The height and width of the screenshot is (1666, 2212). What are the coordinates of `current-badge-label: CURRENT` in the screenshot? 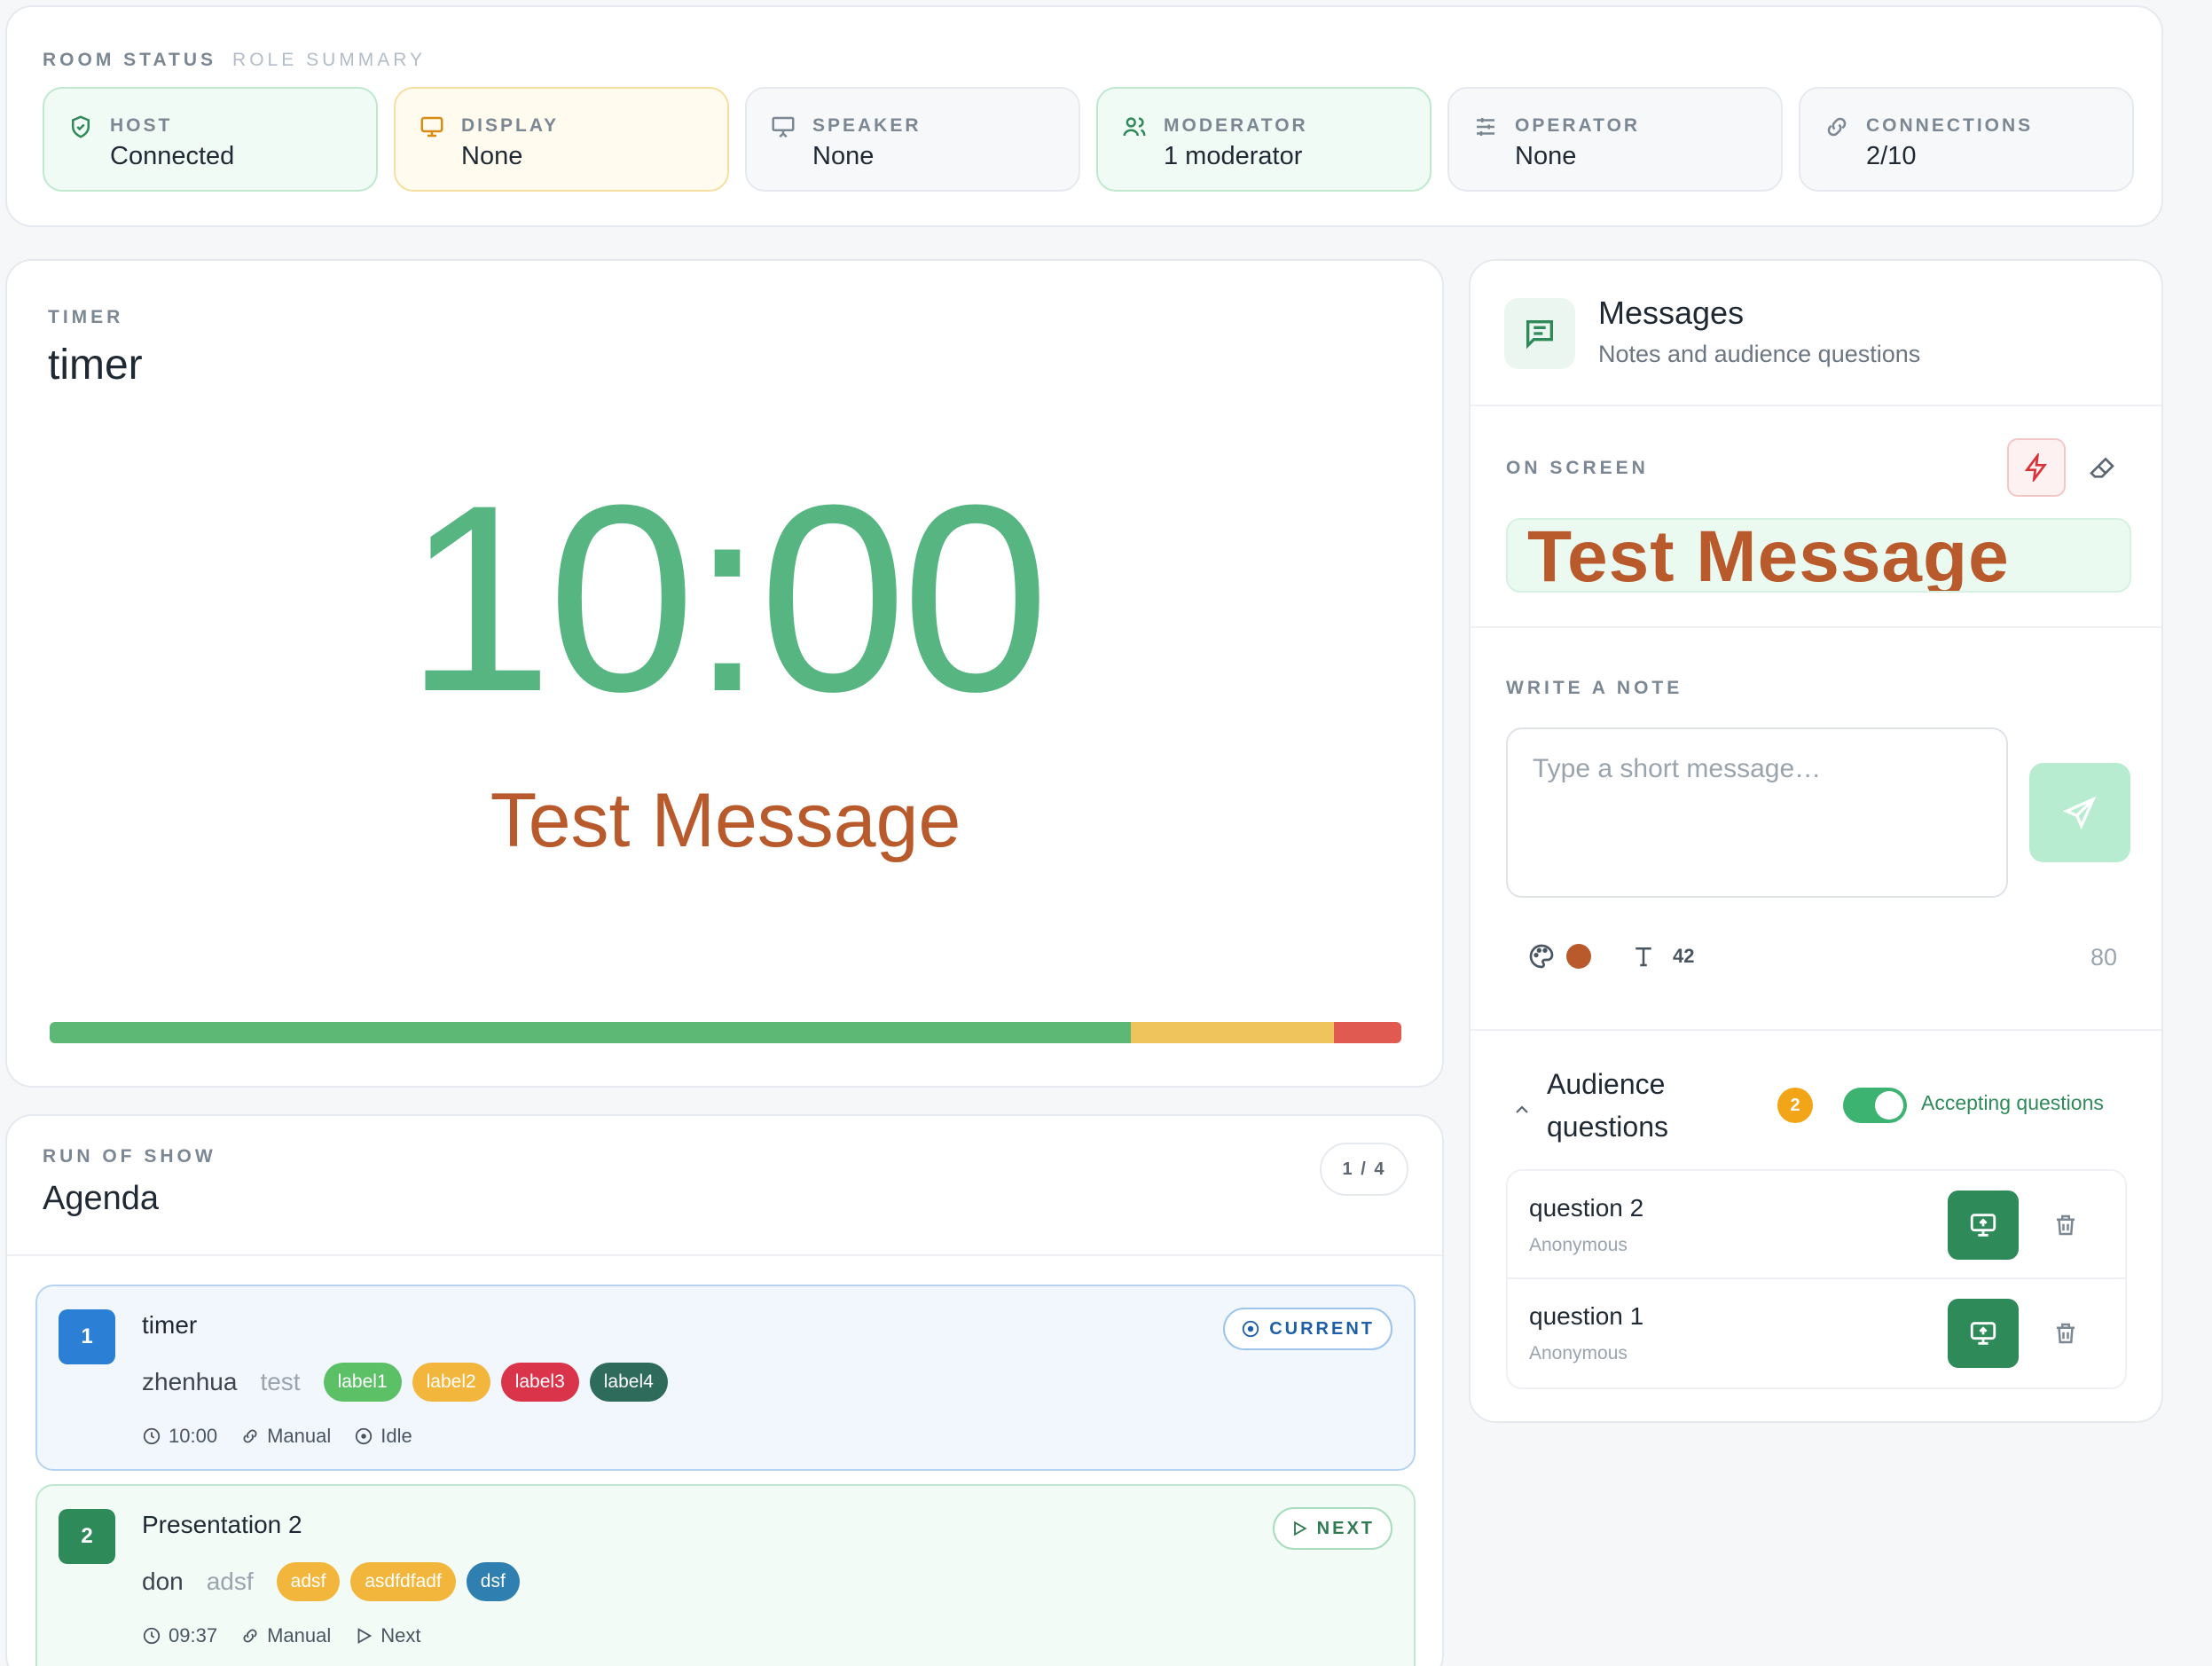 It's located at (1322, 1328).